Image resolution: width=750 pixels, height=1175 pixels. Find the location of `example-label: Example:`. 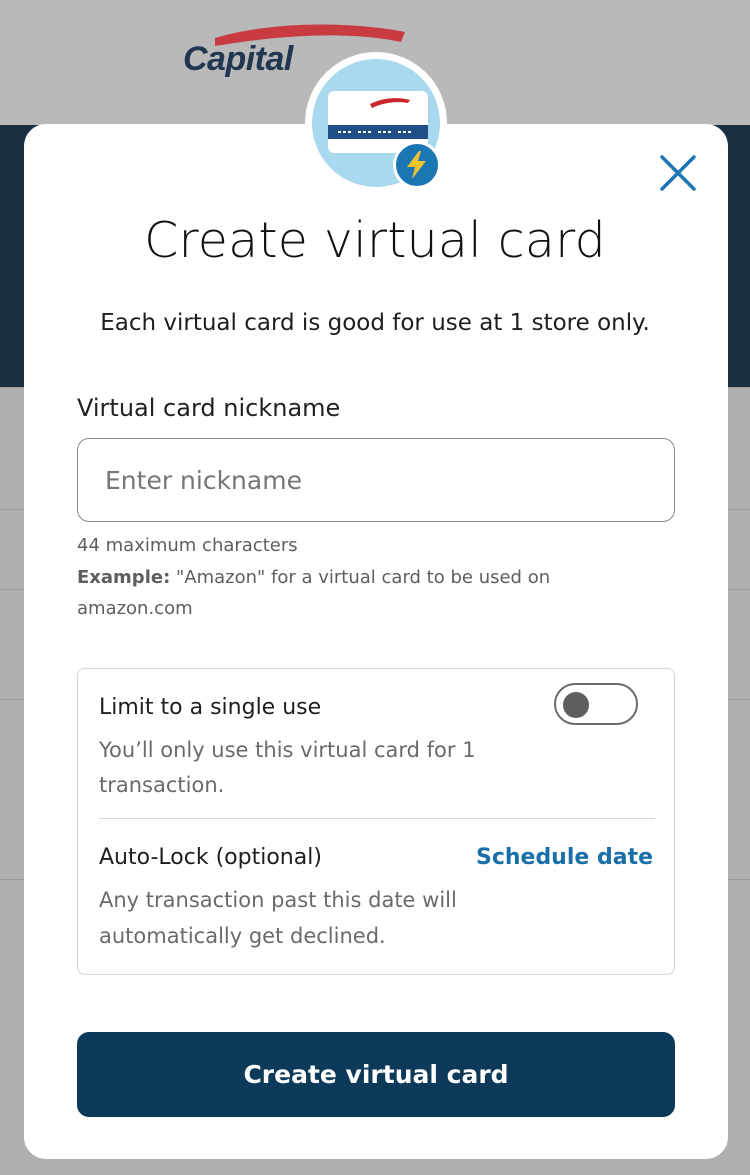

example-label: Example: is located at coordinates (124, 577).